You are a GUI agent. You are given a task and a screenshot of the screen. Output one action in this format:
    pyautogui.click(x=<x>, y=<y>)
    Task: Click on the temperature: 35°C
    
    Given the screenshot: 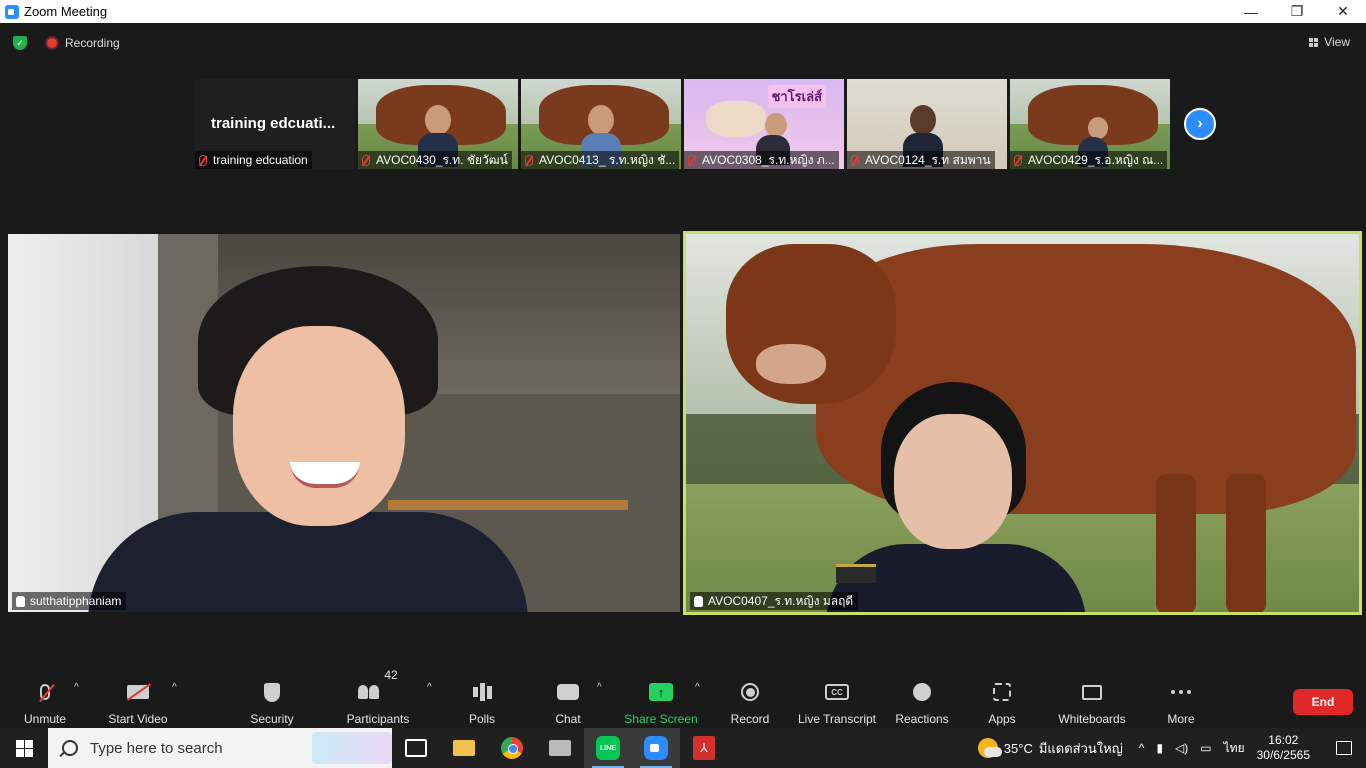 What is the action you would take?
    pyautogui.click(x=1018, y=748)
    